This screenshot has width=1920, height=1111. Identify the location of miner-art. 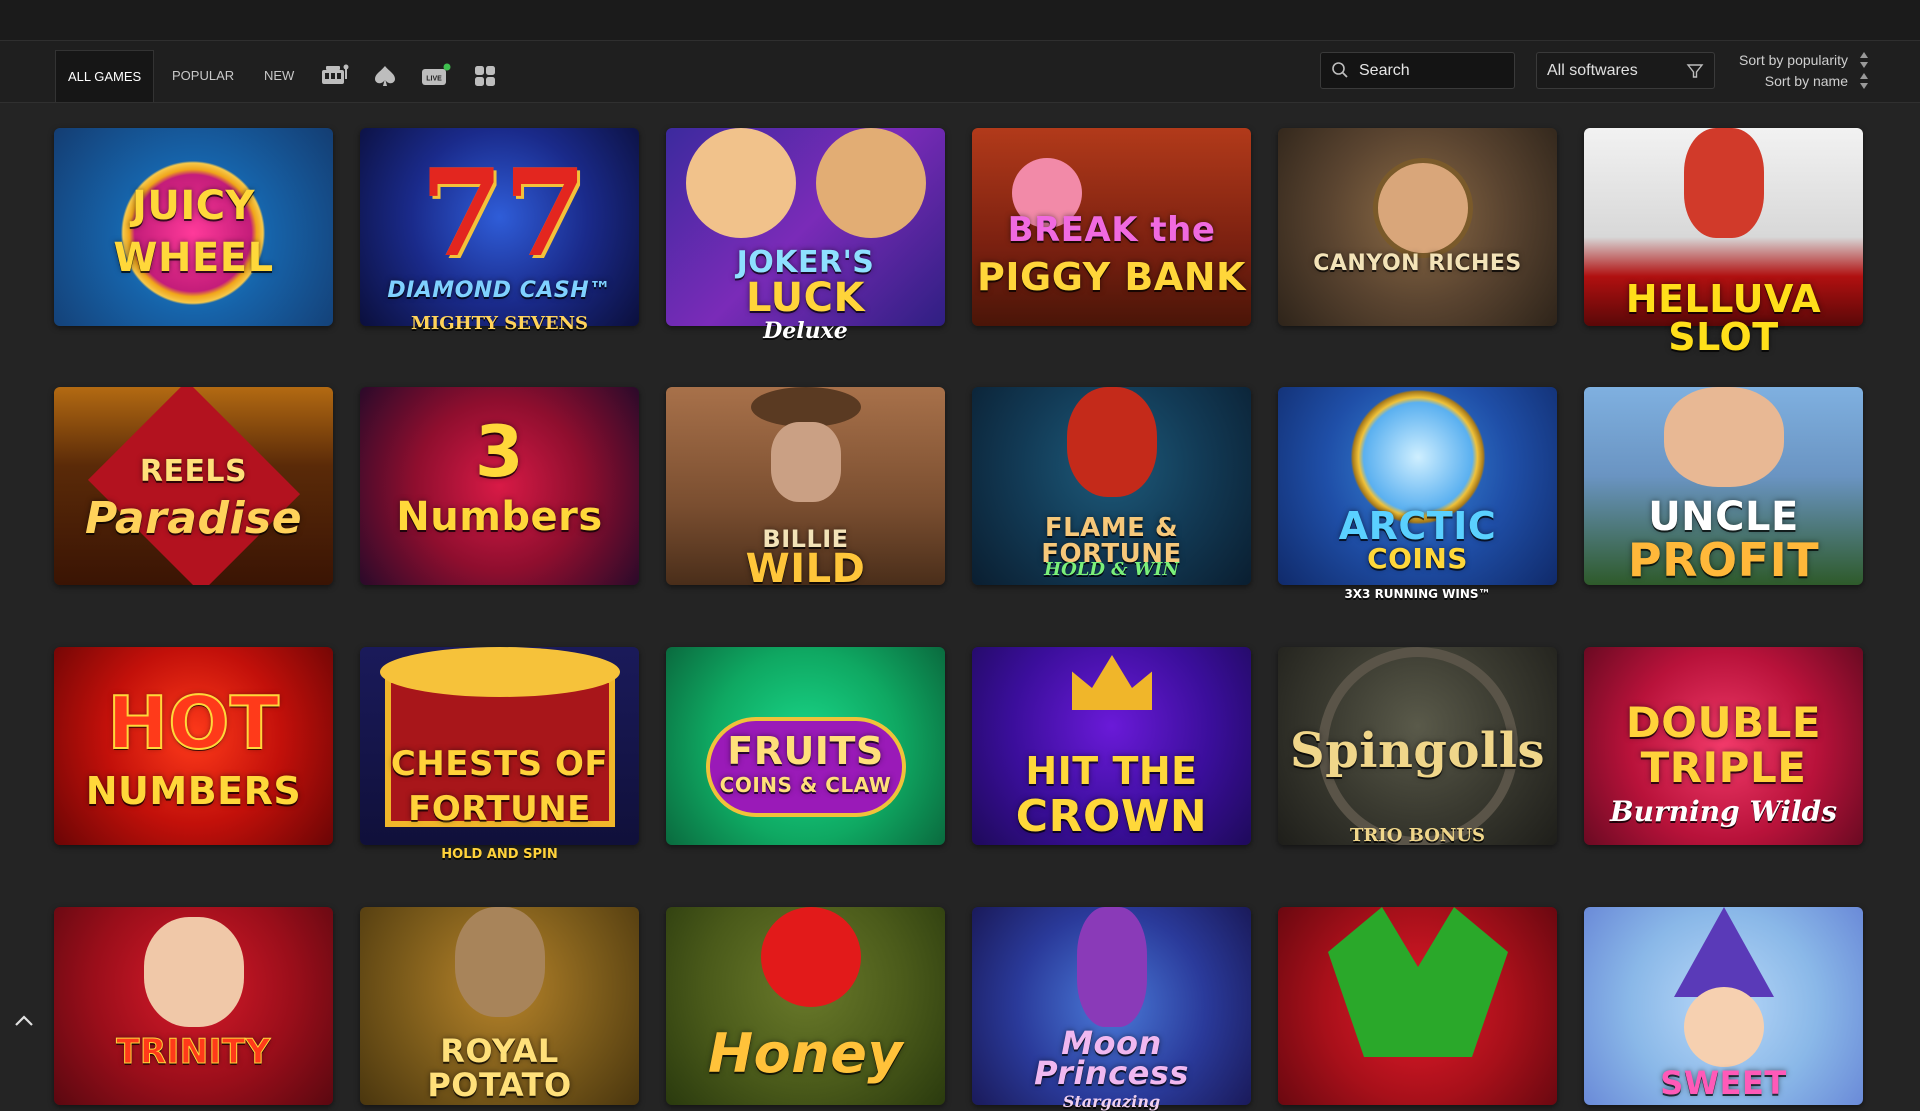
(1423, 208).